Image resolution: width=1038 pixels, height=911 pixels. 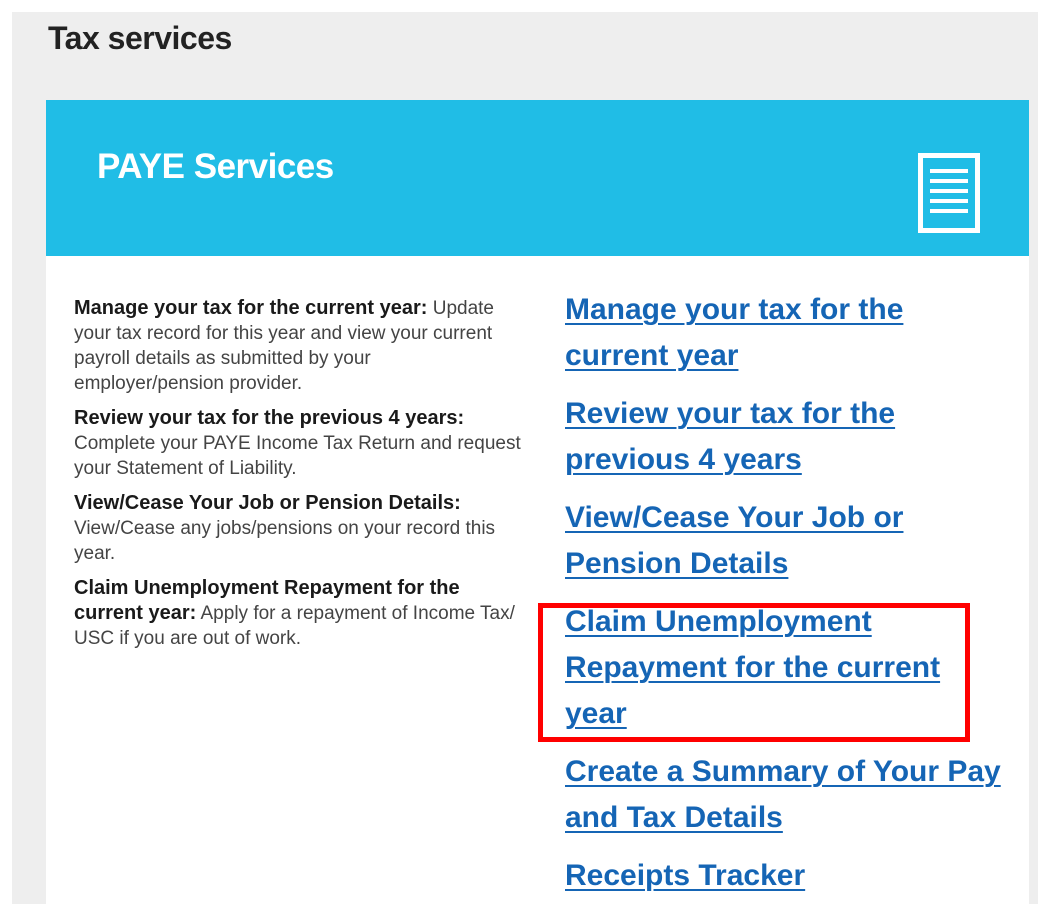 I want to click on manage-tax-current-year-link: Manage your tax for the current year, so click(x=785, y=333).